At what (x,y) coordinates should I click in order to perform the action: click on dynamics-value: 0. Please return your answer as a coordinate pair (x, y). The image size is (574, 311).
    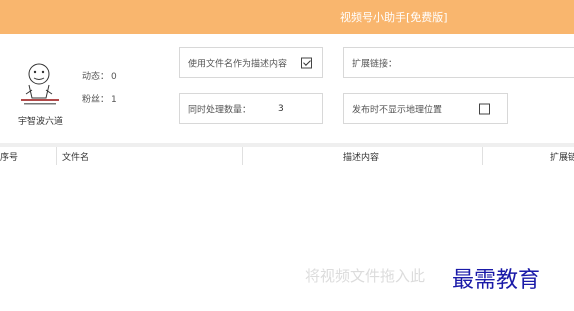
    Looking at the image, I should click on (114, 77).